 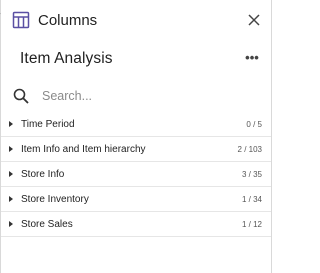 What do you see at coordinates (251, 199) in the screenshot?
I see `group-count: 1 / 34` at bounding box center [251, 199].